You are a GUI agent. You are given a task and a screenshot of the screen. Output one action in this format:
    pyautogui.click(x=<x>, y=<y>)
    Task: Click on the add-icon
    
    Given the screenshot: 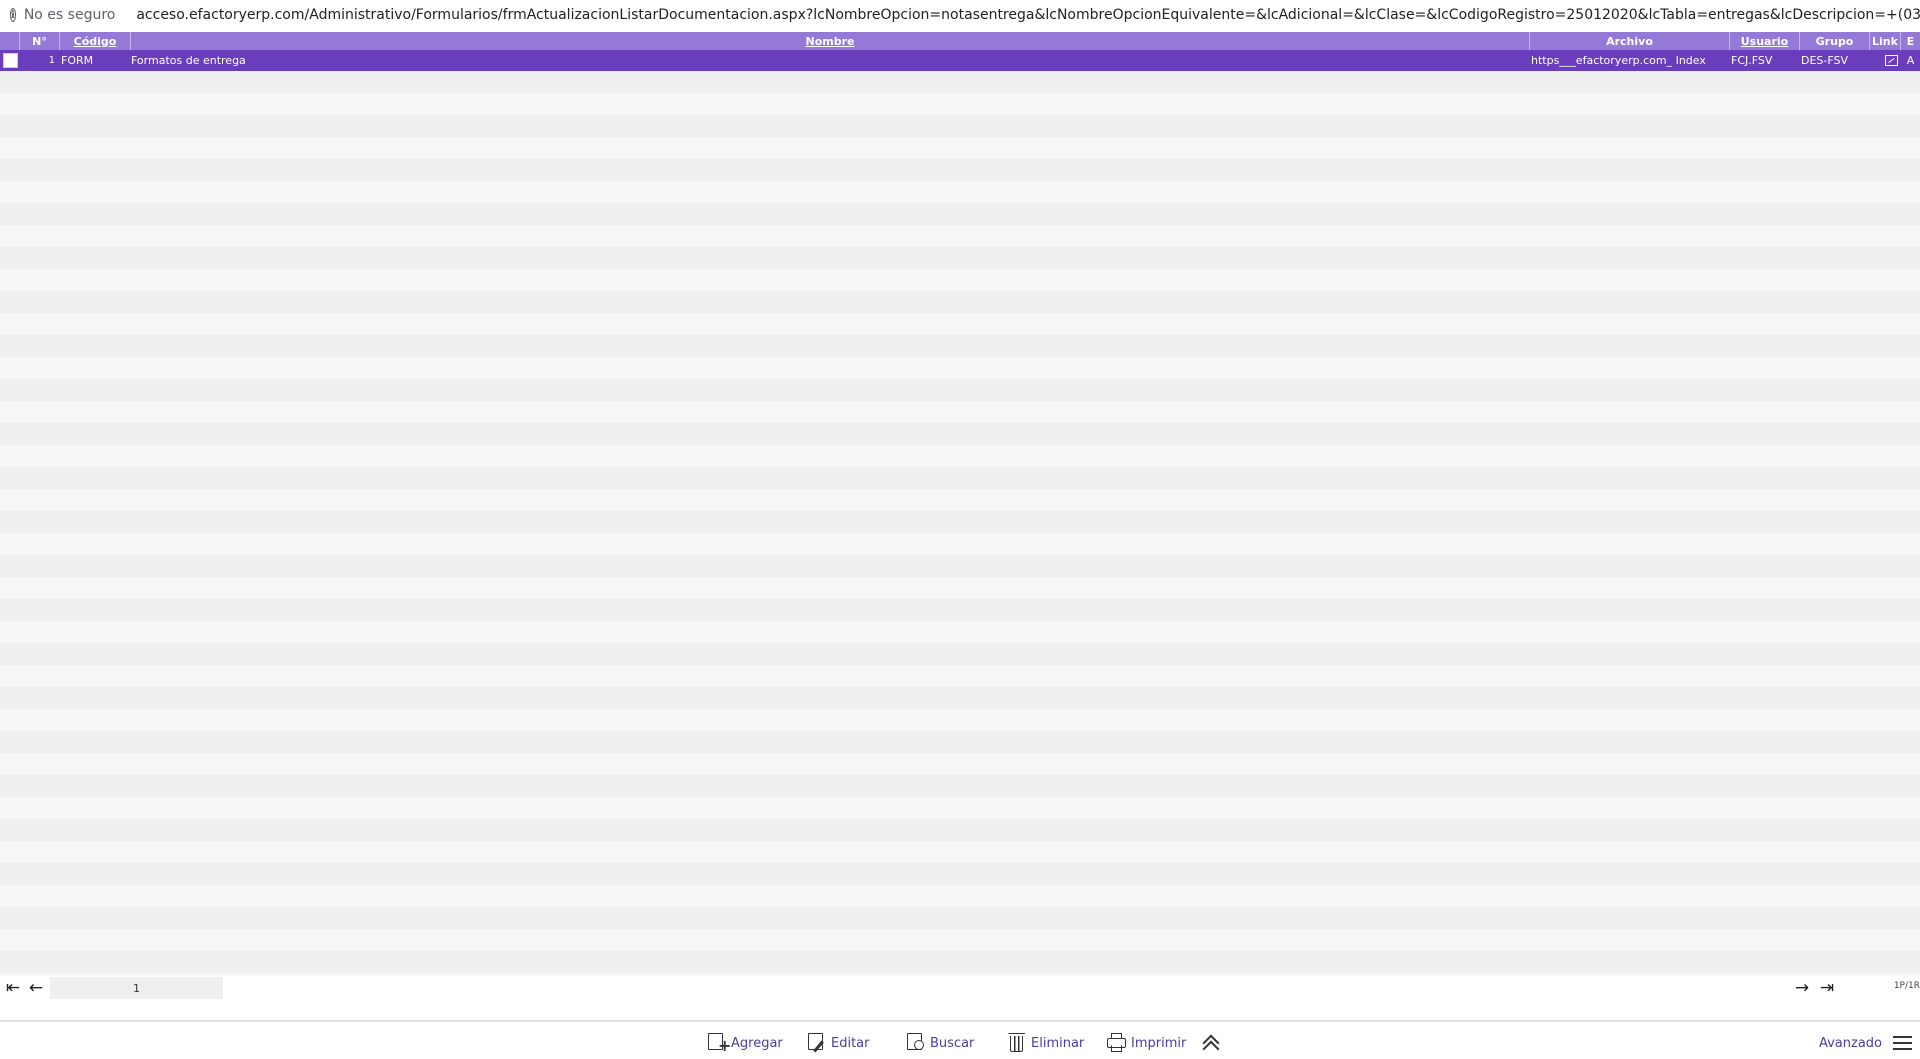 What is the action you would take?
    pyautogui.click(x=718, y=1043)
    